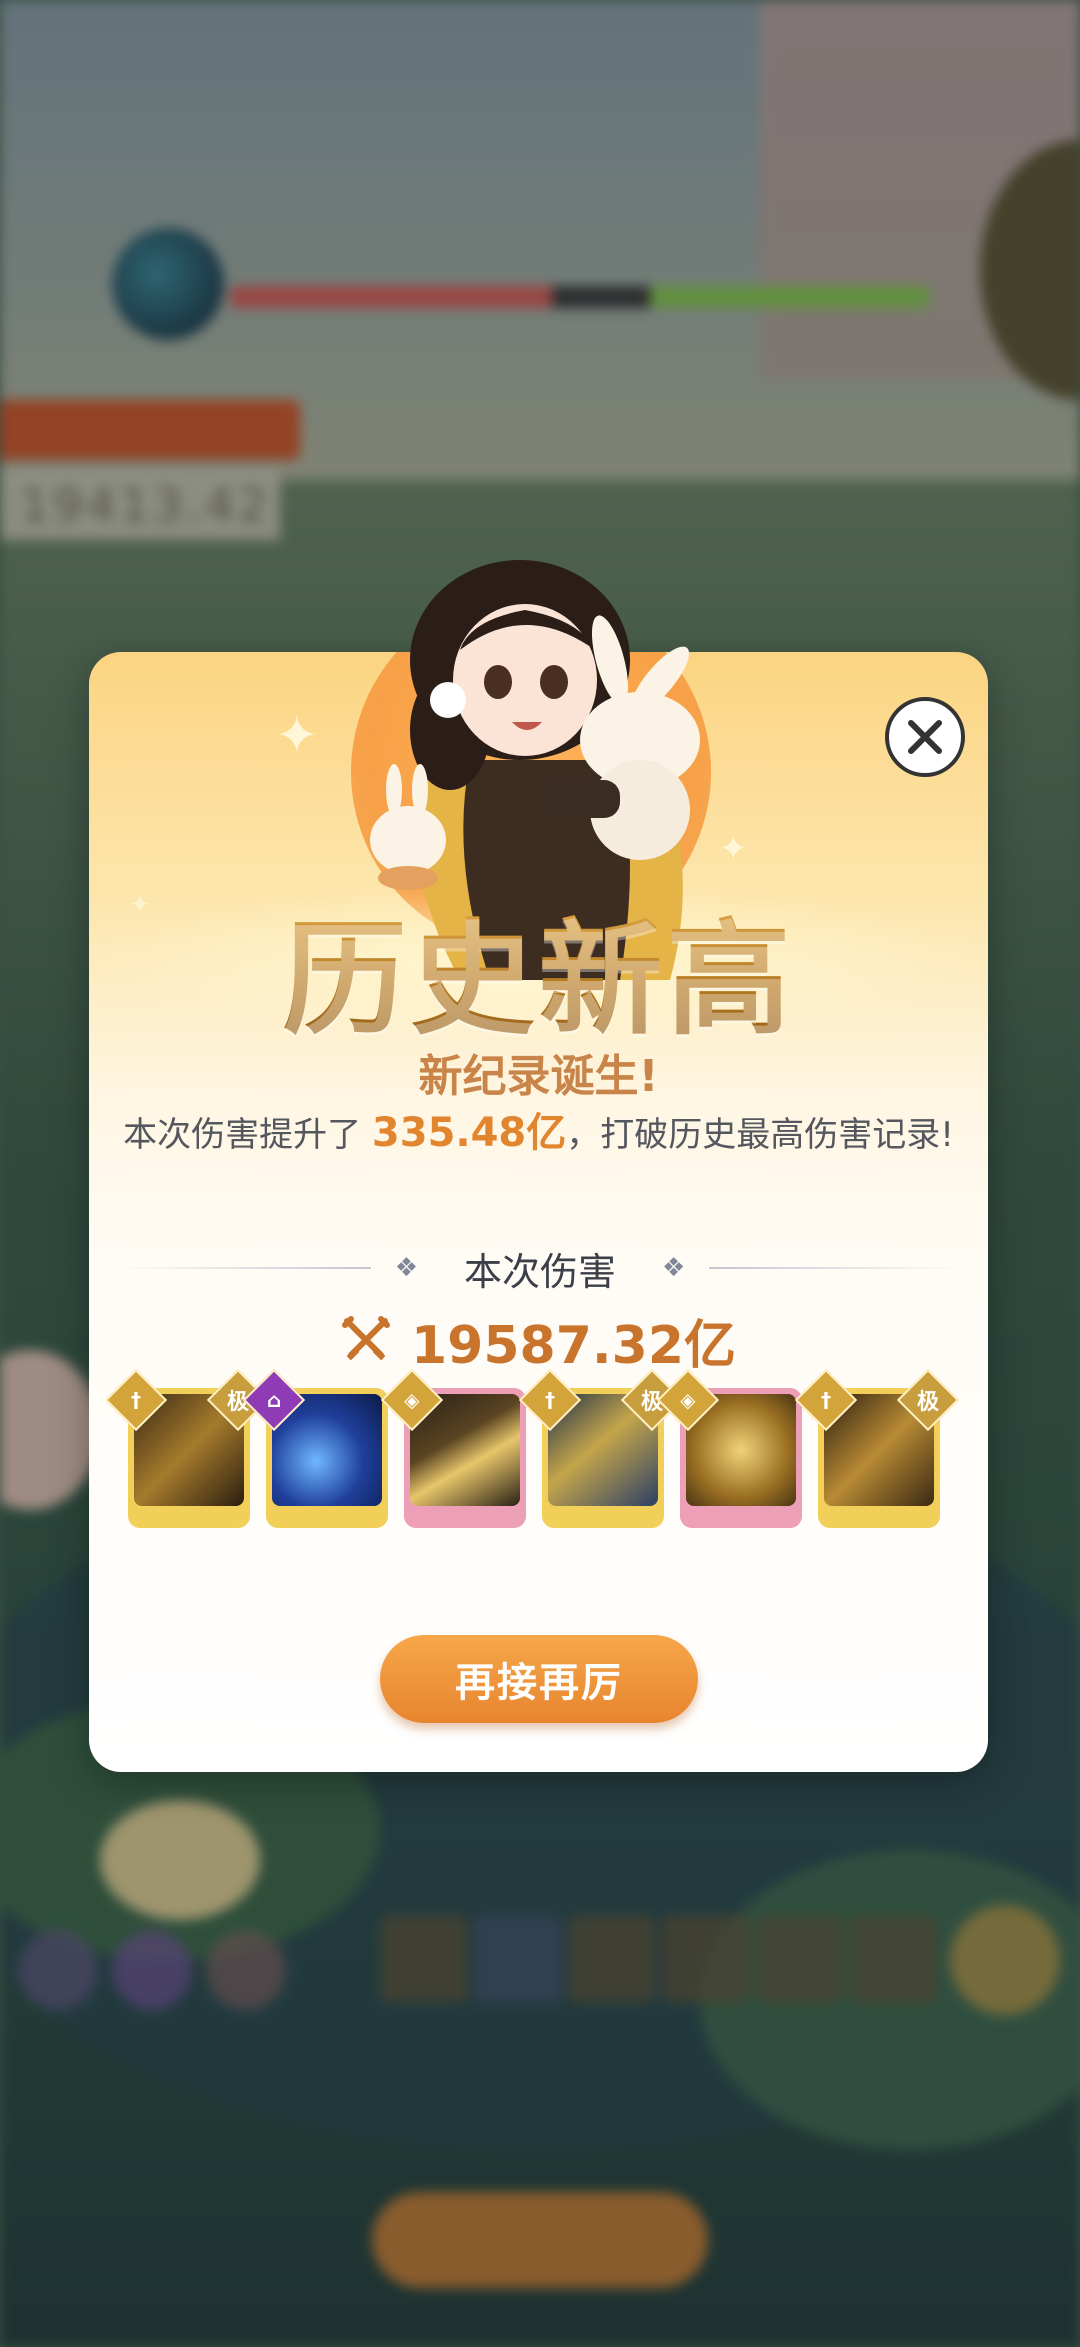  What do you see at coordinates (538, 1076) in the screenshot?
I see `dialog-subtitle: 新纪录诞生!` at bounding box center [538, 1076].